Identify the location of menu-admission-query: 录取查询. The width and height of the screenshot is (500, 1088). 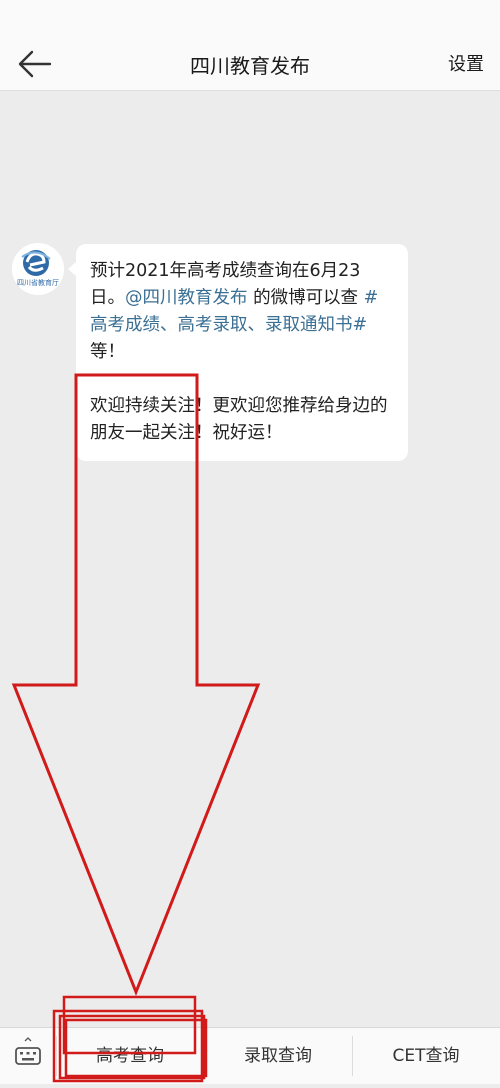
(278, 1056).